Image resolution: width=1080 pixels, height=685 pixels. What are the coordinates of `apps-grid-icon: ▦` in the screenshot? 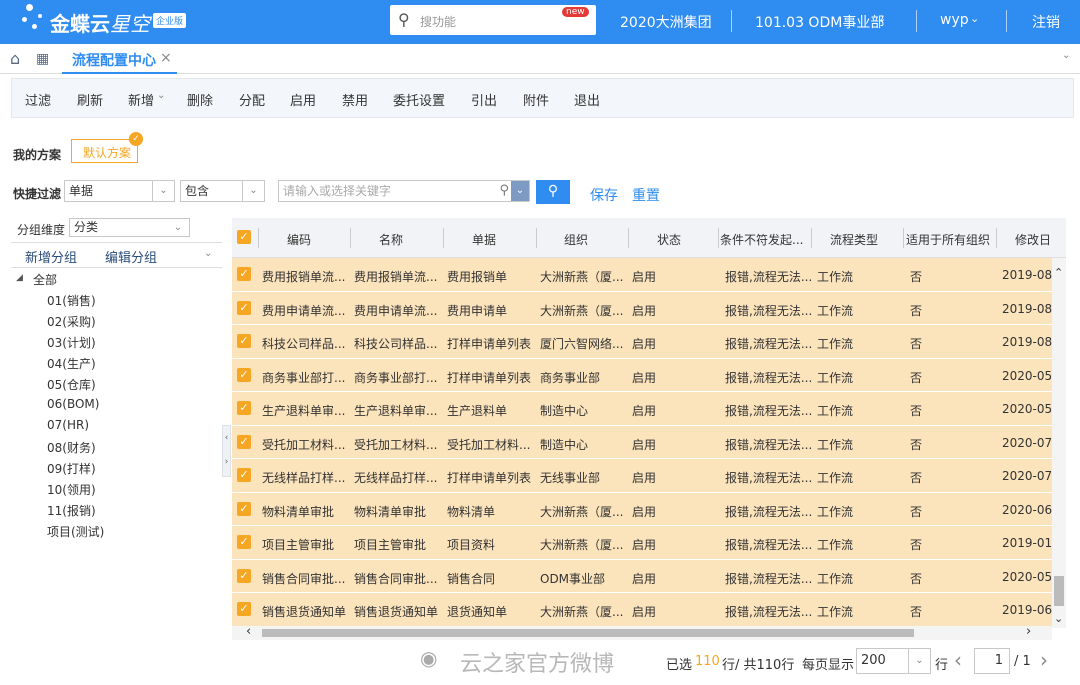 It's located at (42, 59).